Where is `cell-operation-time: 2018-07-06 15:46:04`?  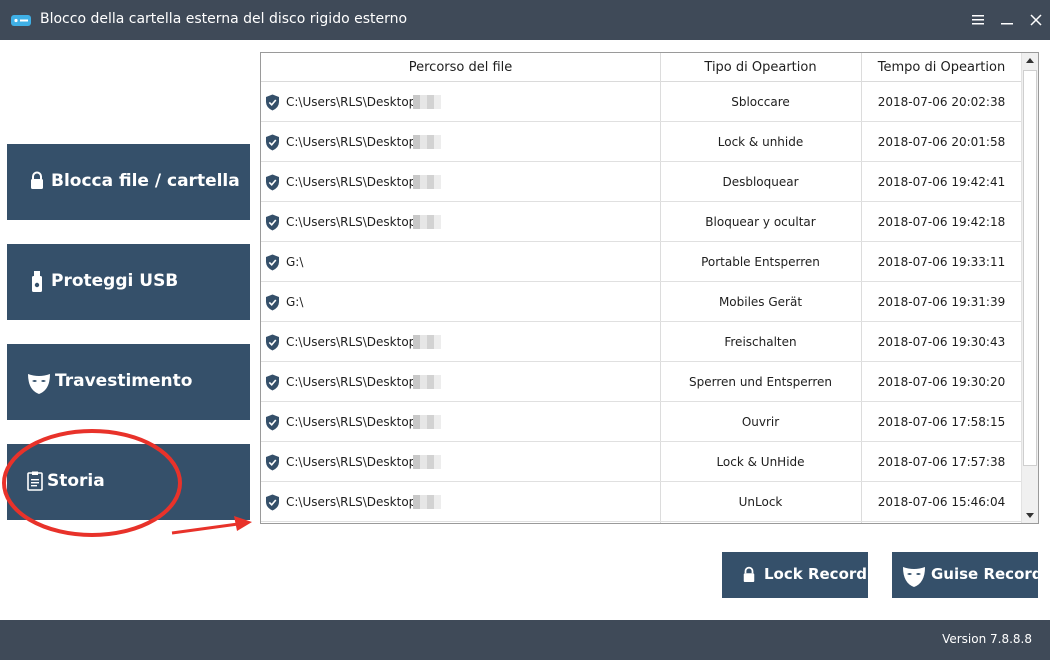 cell-operation-time: 2018-07-06 15:46:04 is located at coordinates (941, 502).